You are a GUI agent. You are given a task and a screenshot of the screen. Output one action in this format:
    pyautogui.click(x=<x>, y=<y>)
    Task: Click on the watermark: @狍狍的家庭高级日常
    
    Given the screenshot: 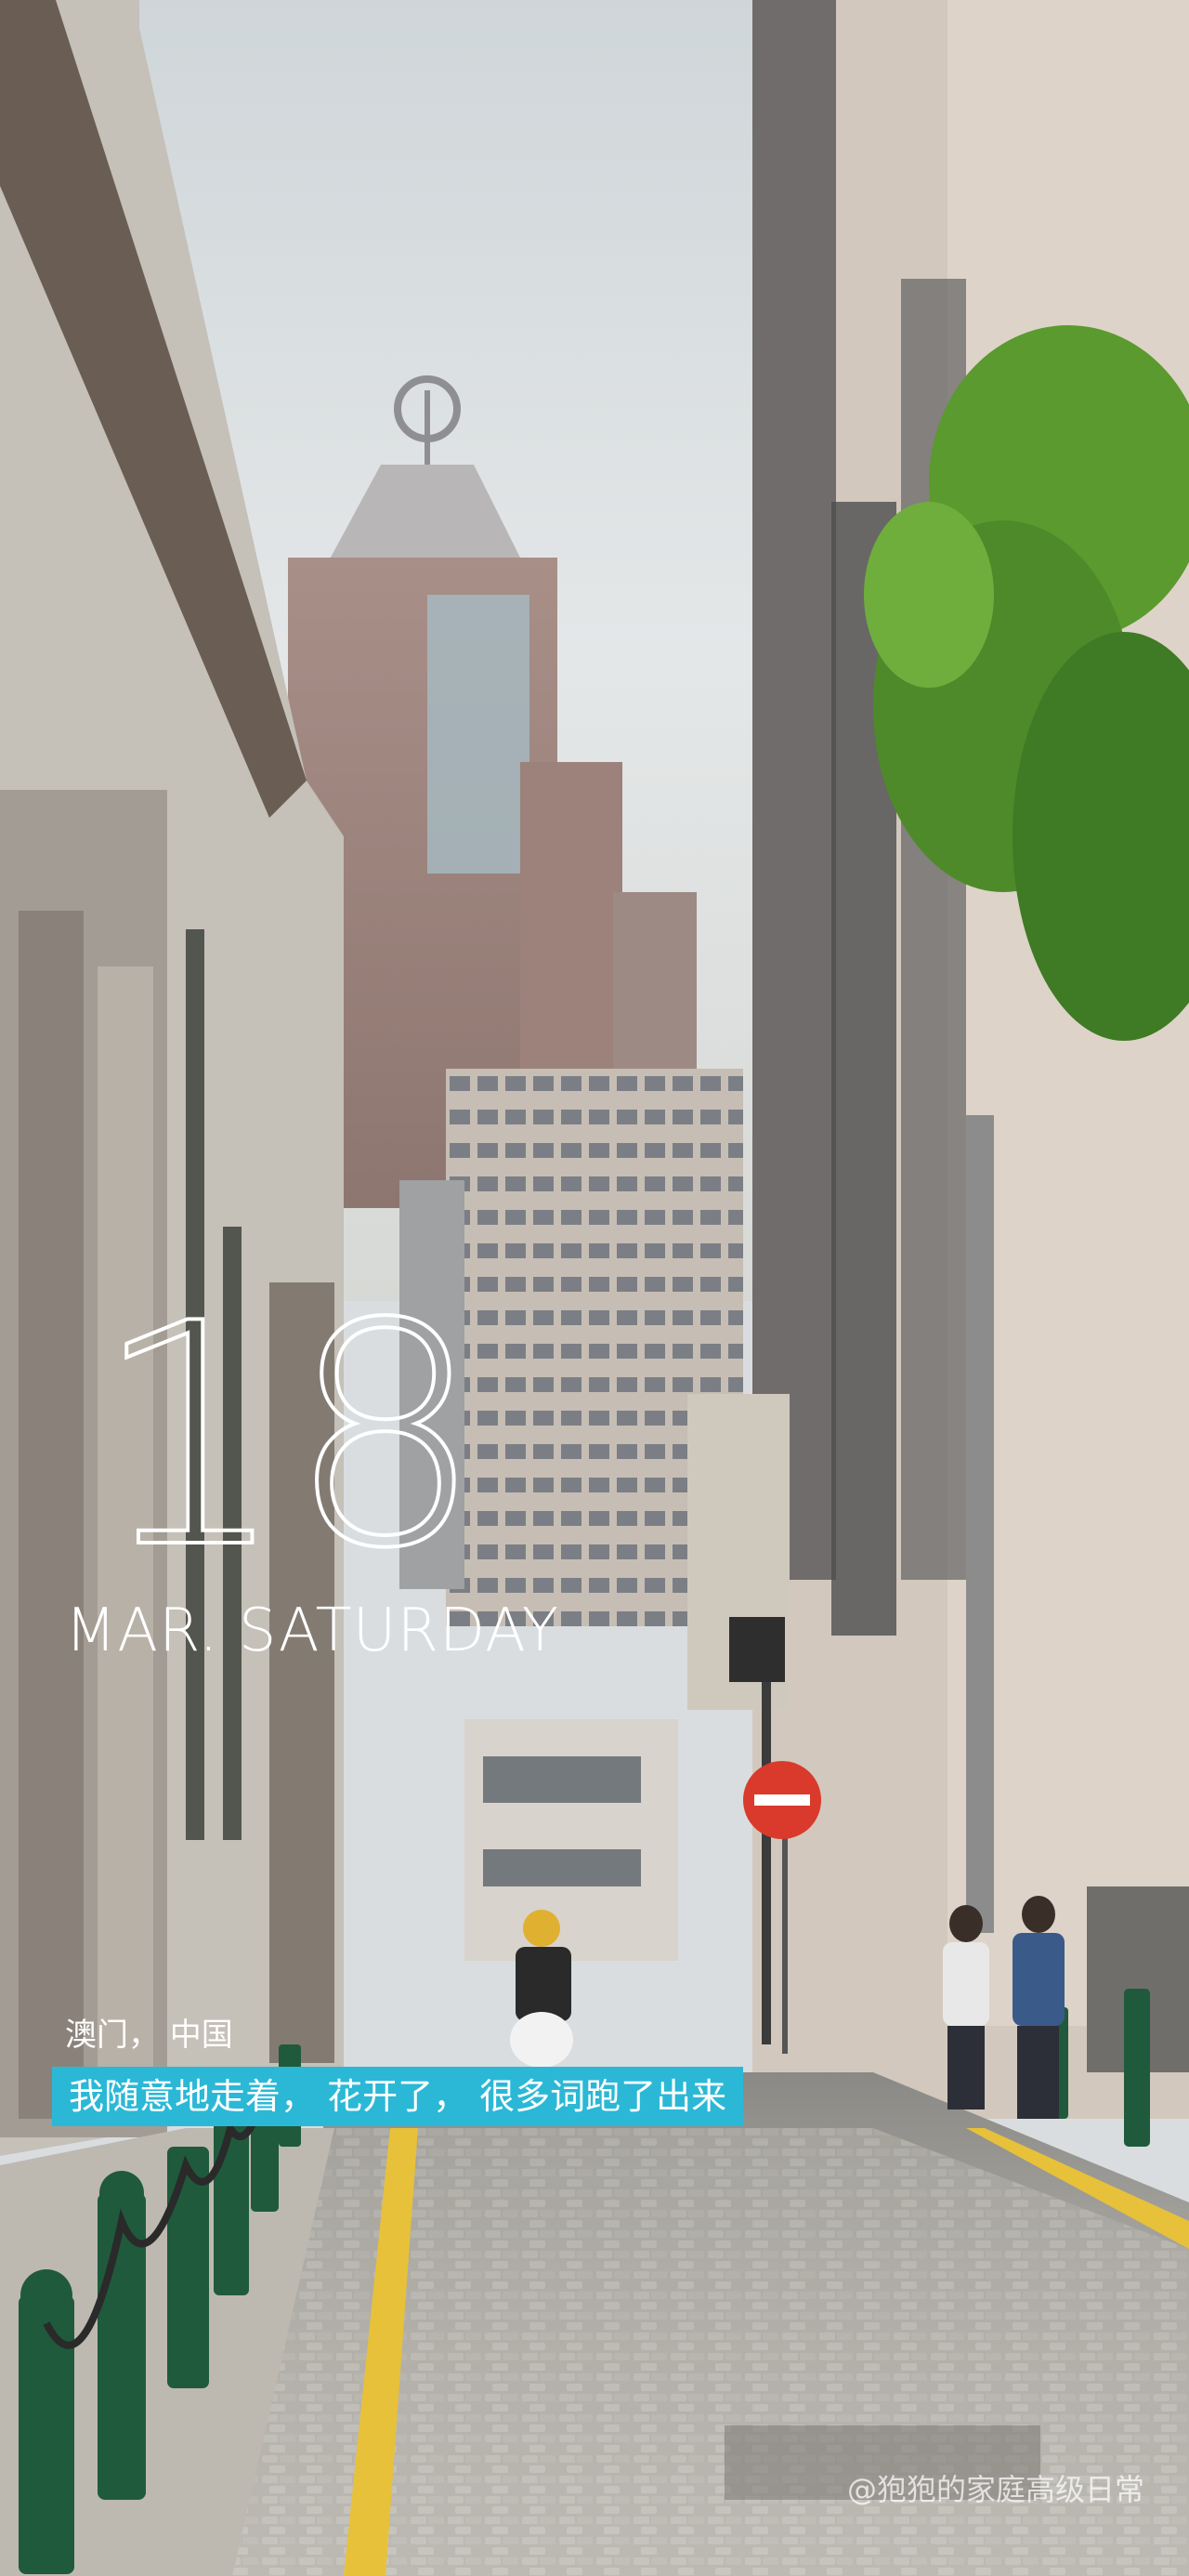 What is the action you would take?
    pyautogui.click(x=995, y=2489)
    